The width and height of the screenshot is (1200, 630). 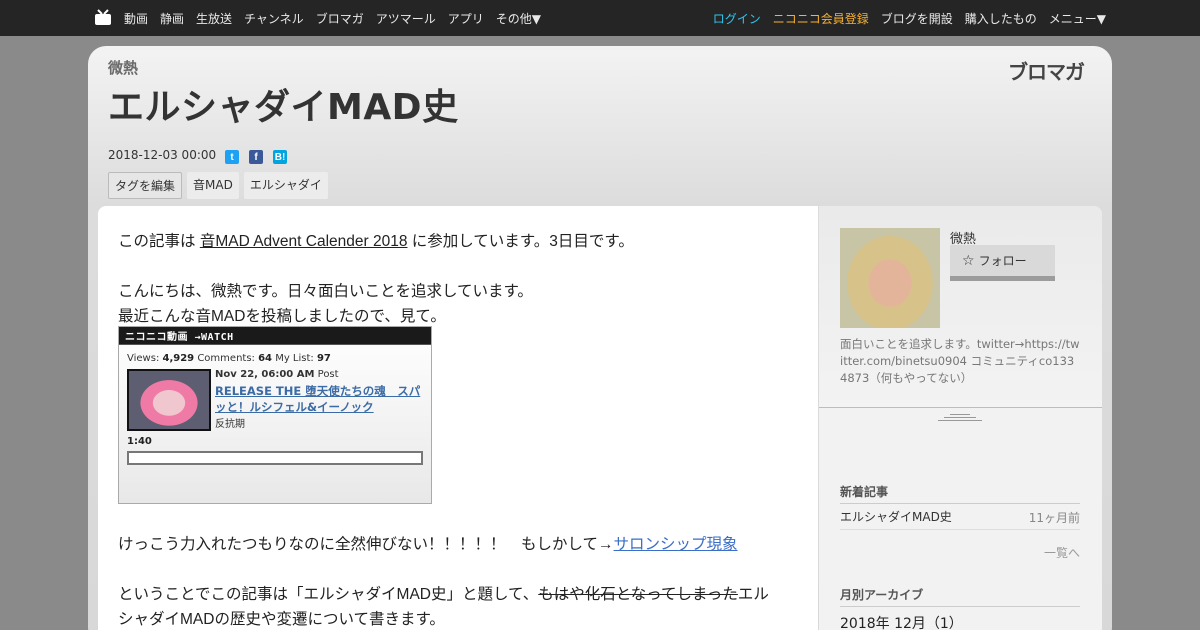 I want to click on text: エル, so click(x=753, y=594).